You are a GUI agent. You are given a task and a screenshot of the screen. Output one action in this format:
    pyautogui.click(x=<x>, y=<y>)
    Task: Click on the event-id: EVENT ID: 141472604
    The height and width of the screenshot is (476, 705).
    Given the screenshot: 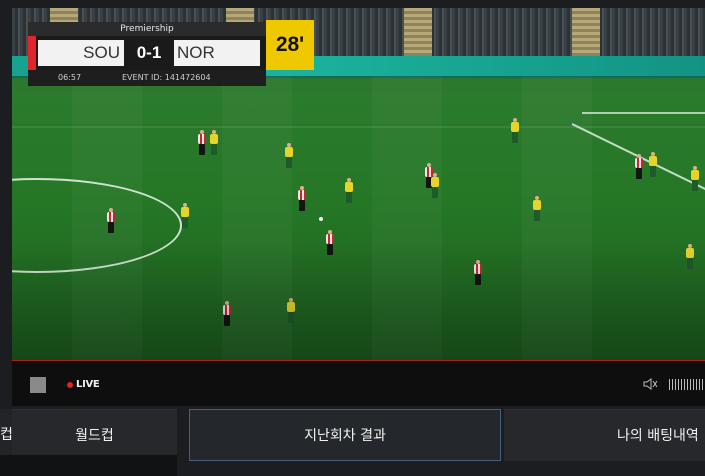 What is the action you would take?
    pyautogui.click(x=166, y=77)
    